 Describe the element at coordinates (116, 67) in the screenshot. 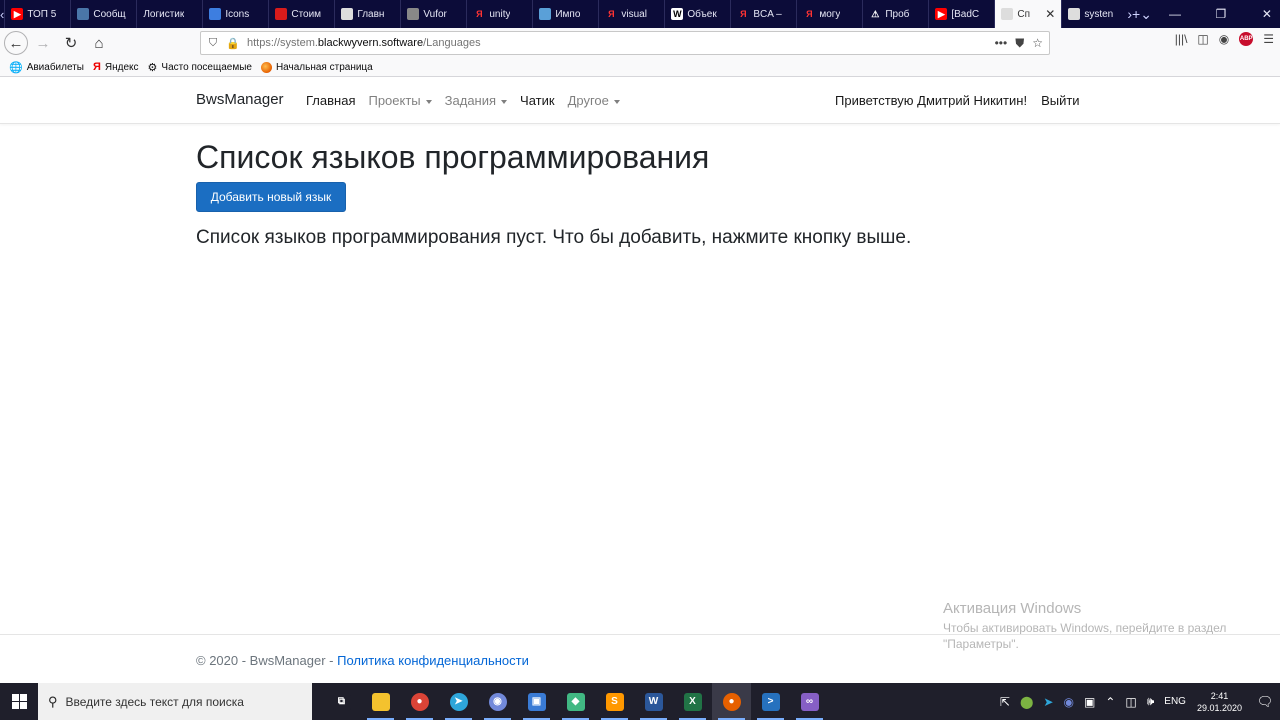

I see `bookmark-yandex: Я Яндекс` at that location.